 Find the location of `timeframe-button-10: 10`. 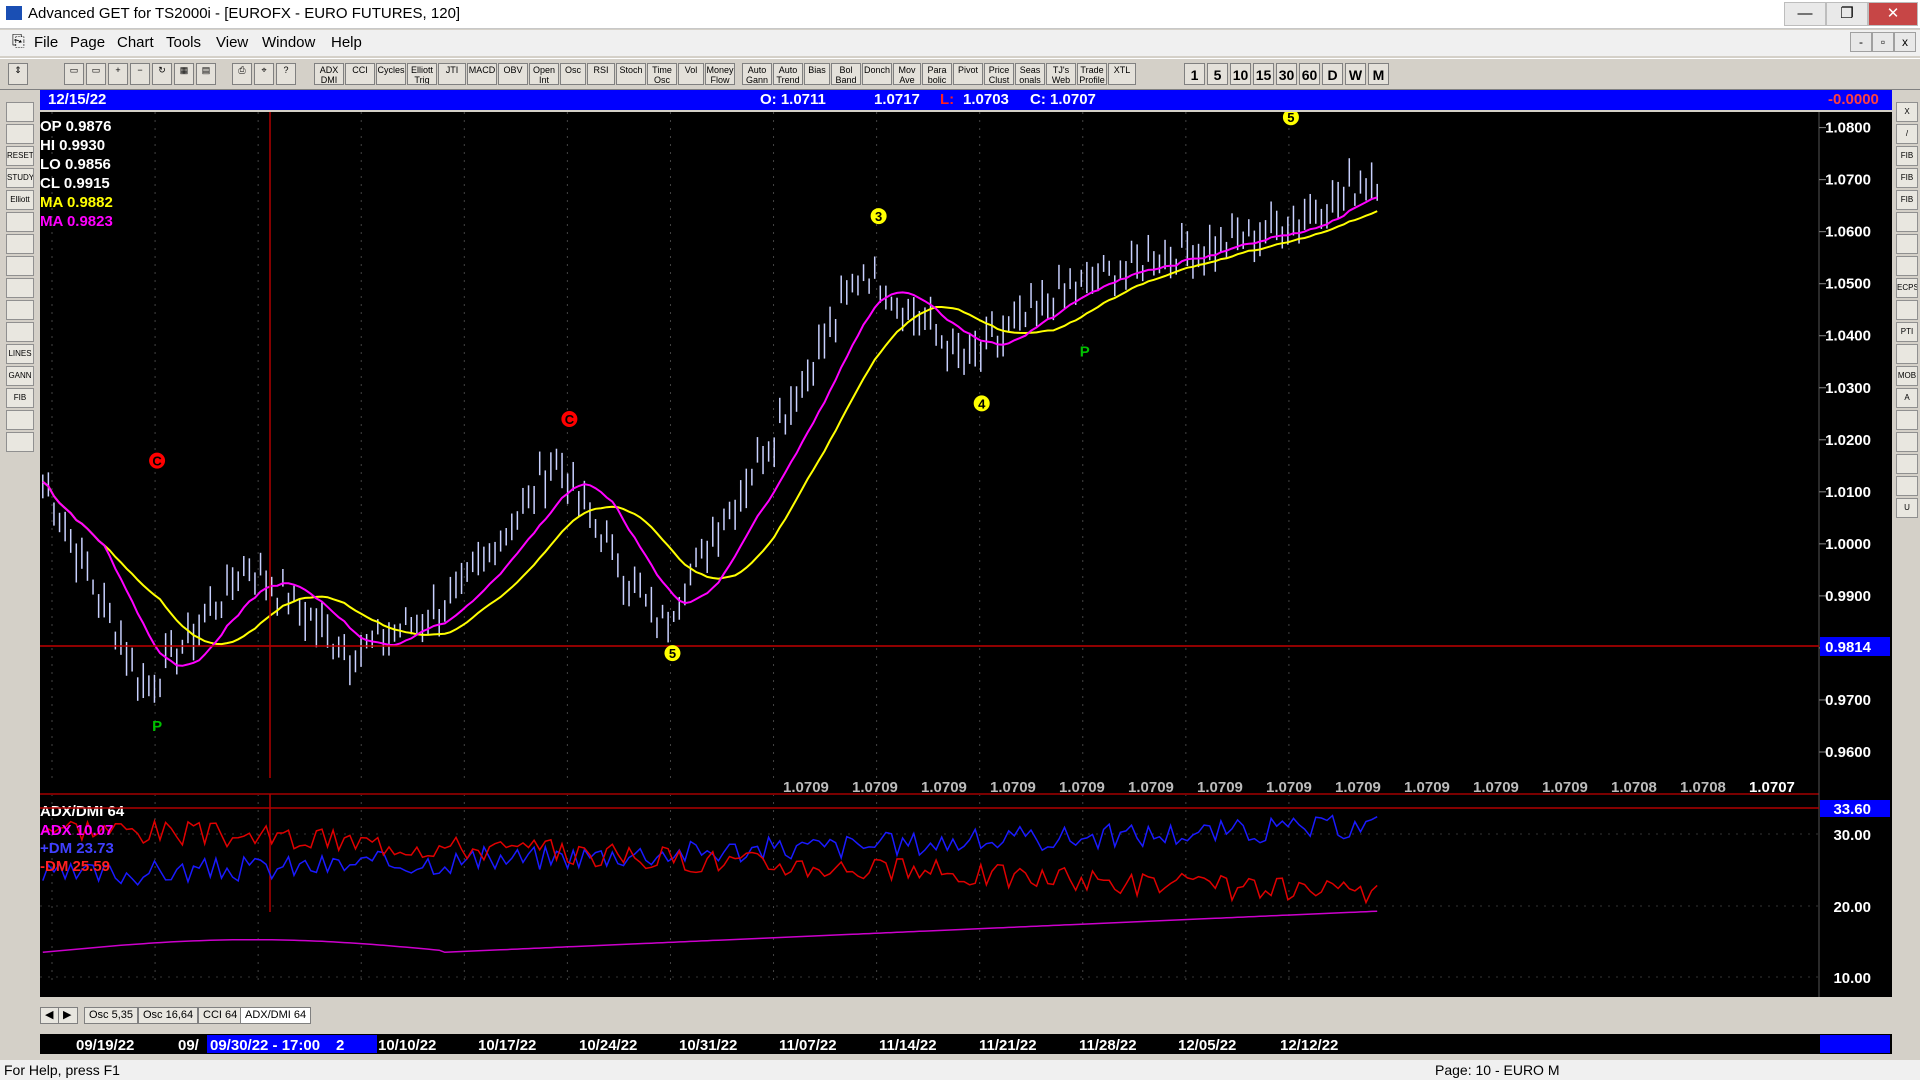

timeframe-button-10: 10 is located at coordinates (1240, 74).